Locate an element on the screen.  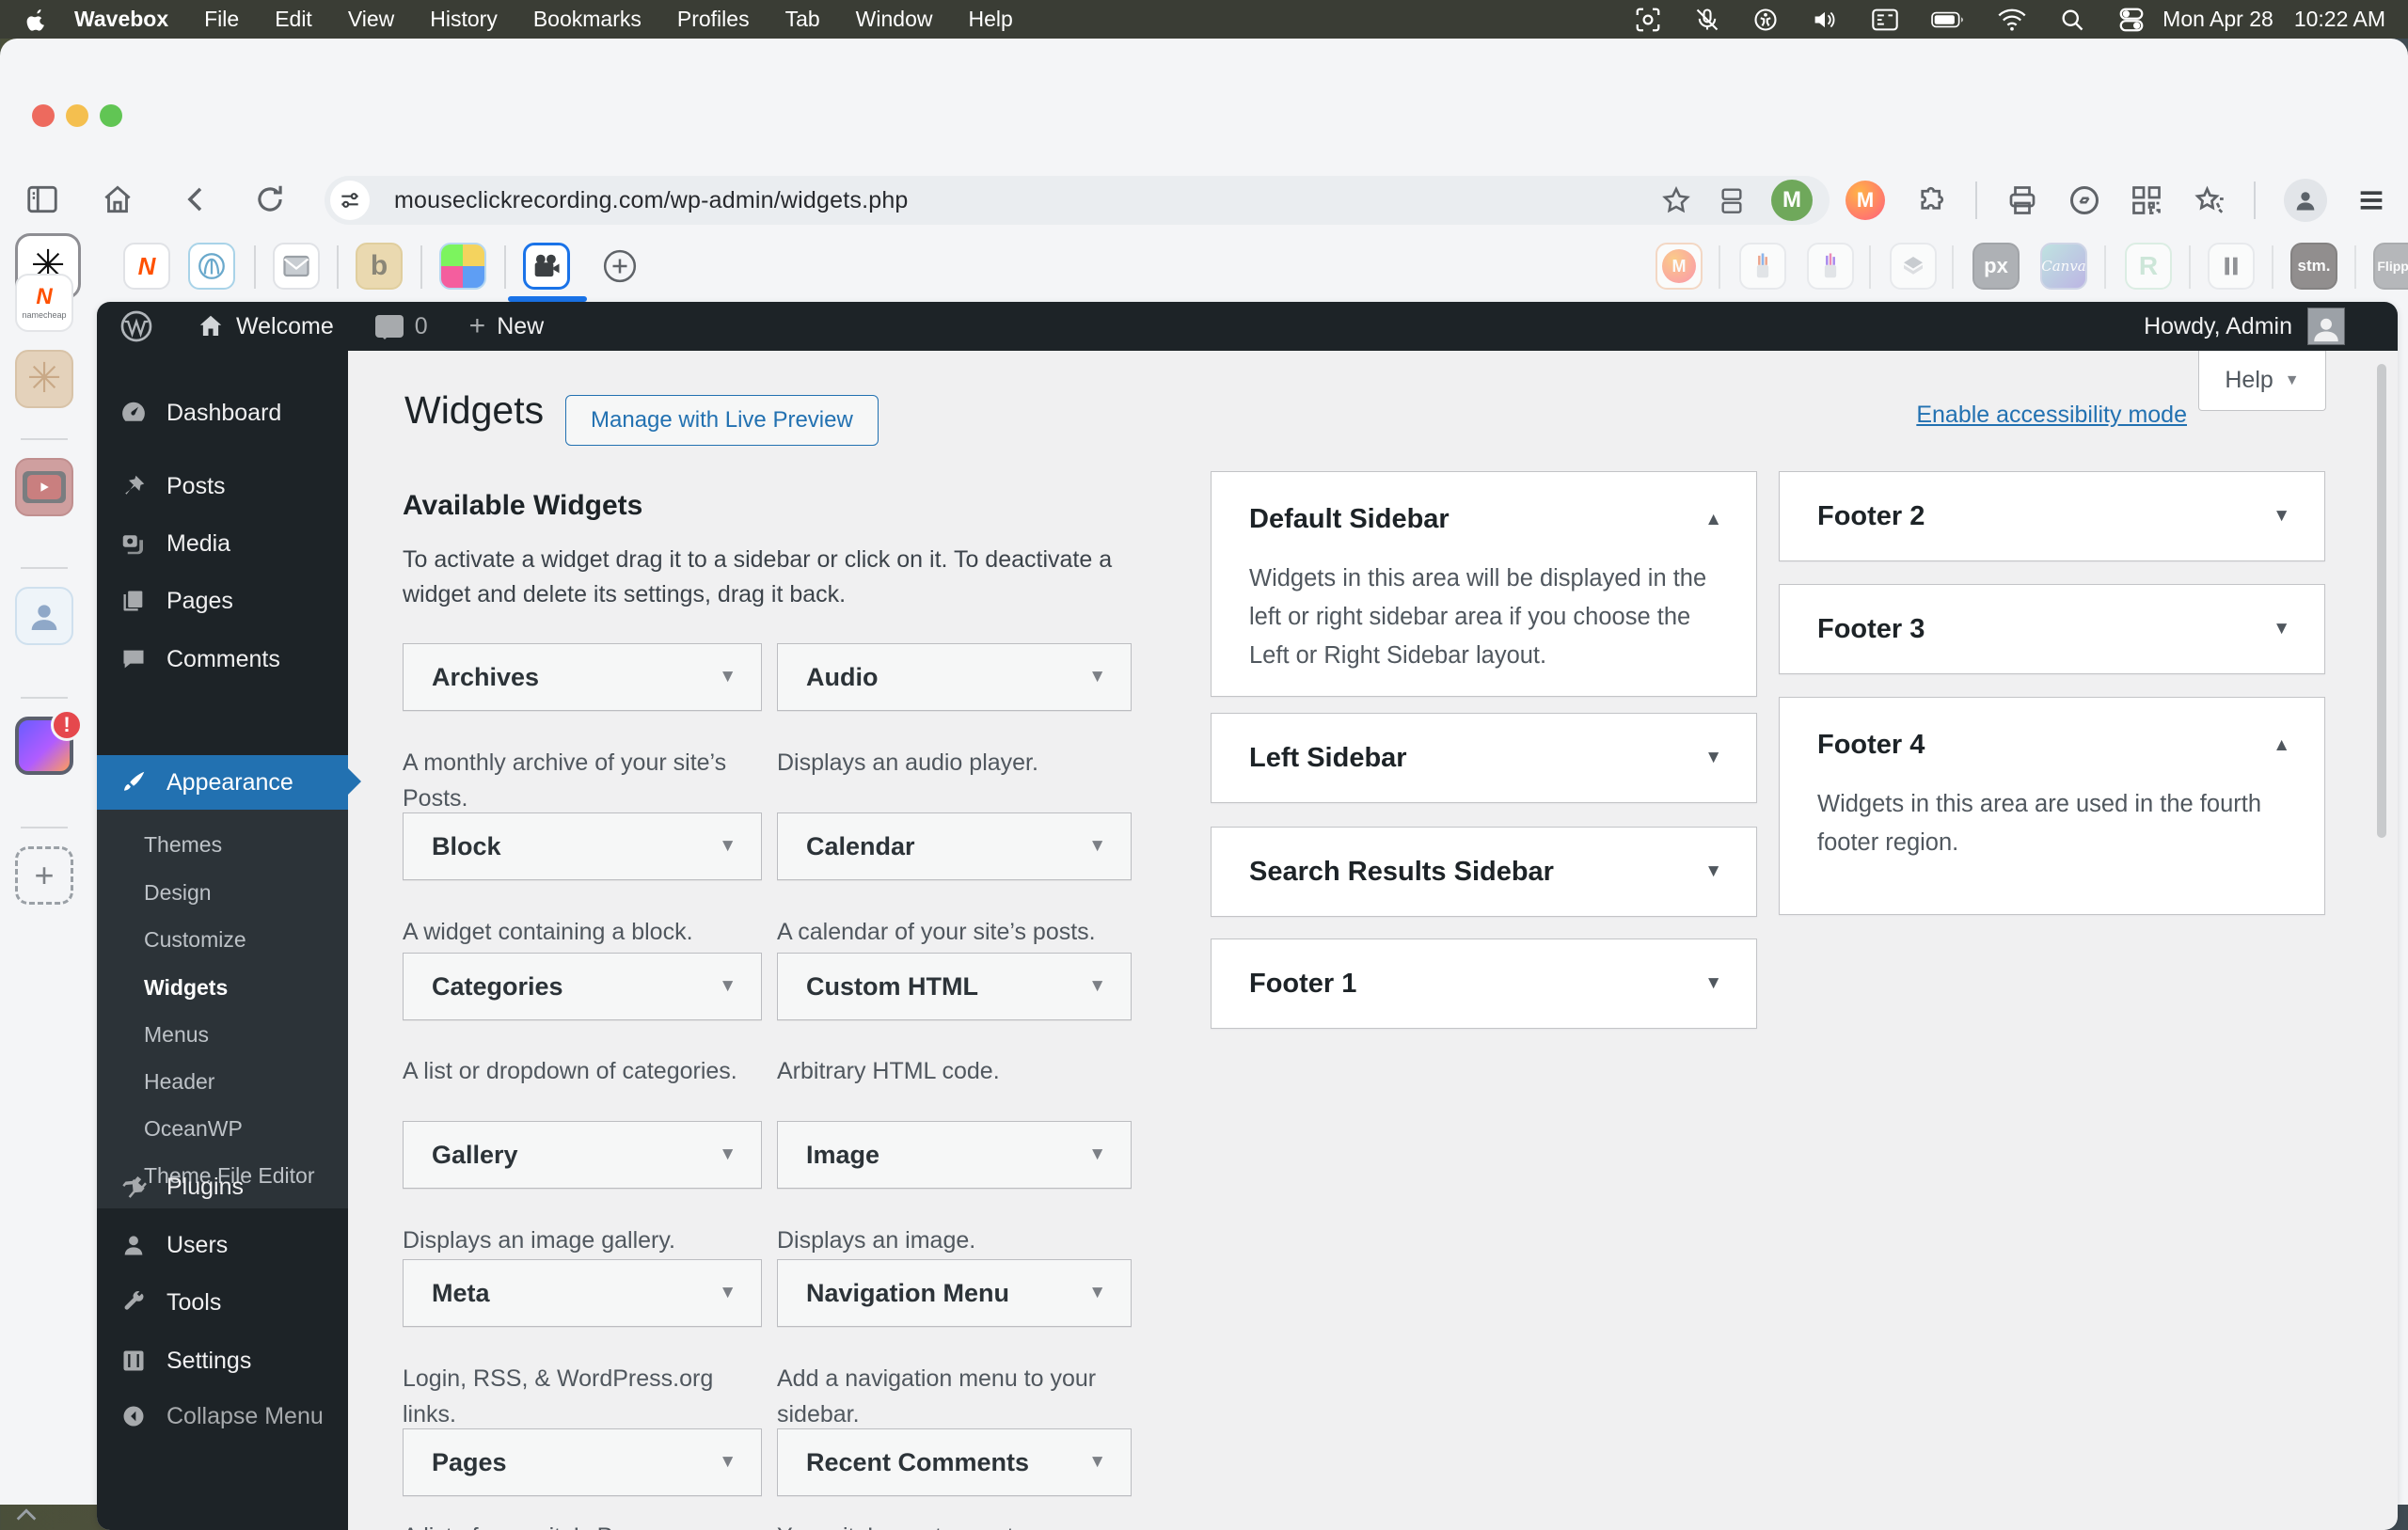
sidebar-item-pages: Pages is located at coordinates (223, 601).